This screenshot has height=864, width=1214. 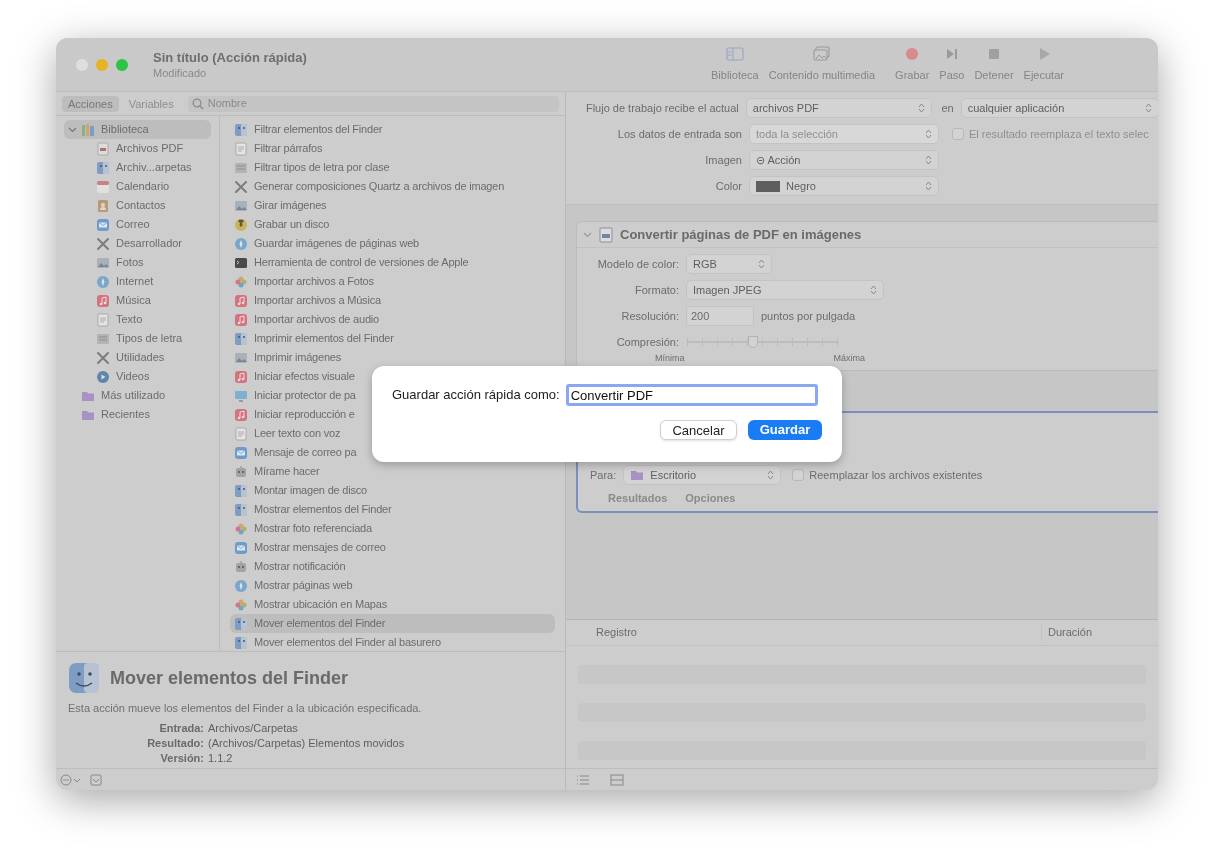 I want to click on cancel-button: Cancelar, so click(x=698, y=430).